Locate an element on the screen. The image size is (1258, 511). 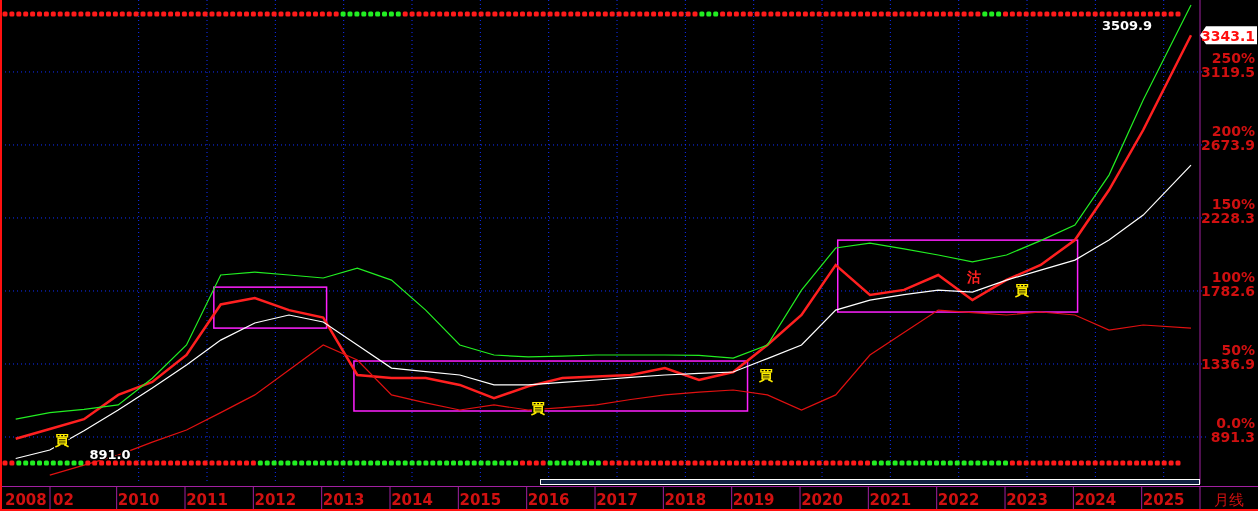
current-price-tag: 3343.1 is located at coordinates (1228, 35).